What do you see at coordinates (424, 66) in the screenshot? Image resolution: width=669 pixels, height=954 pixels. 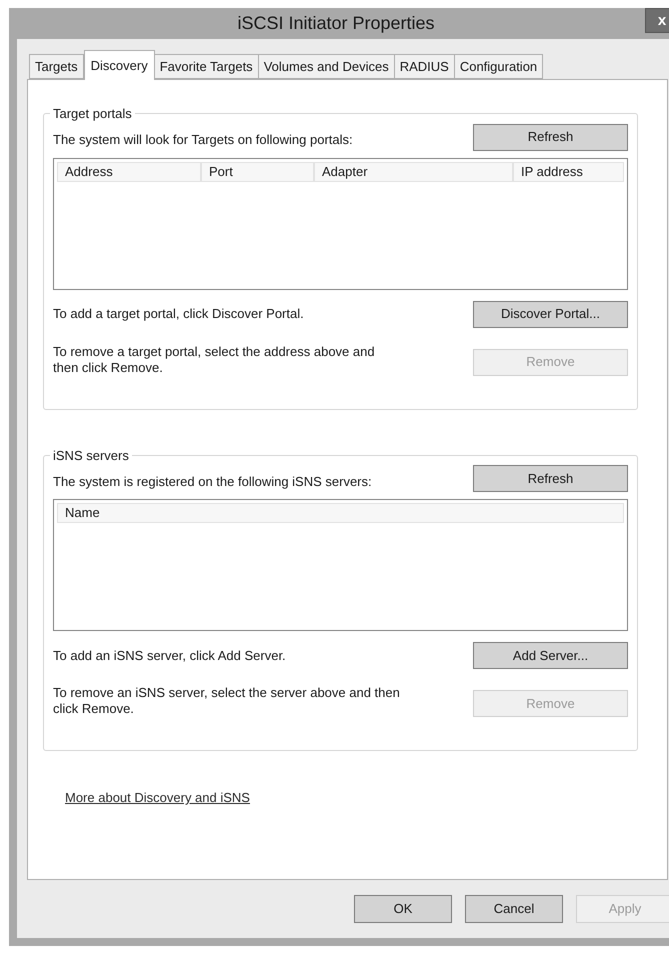 I see `tab: RADIUS` at bounding box center [424, 66].